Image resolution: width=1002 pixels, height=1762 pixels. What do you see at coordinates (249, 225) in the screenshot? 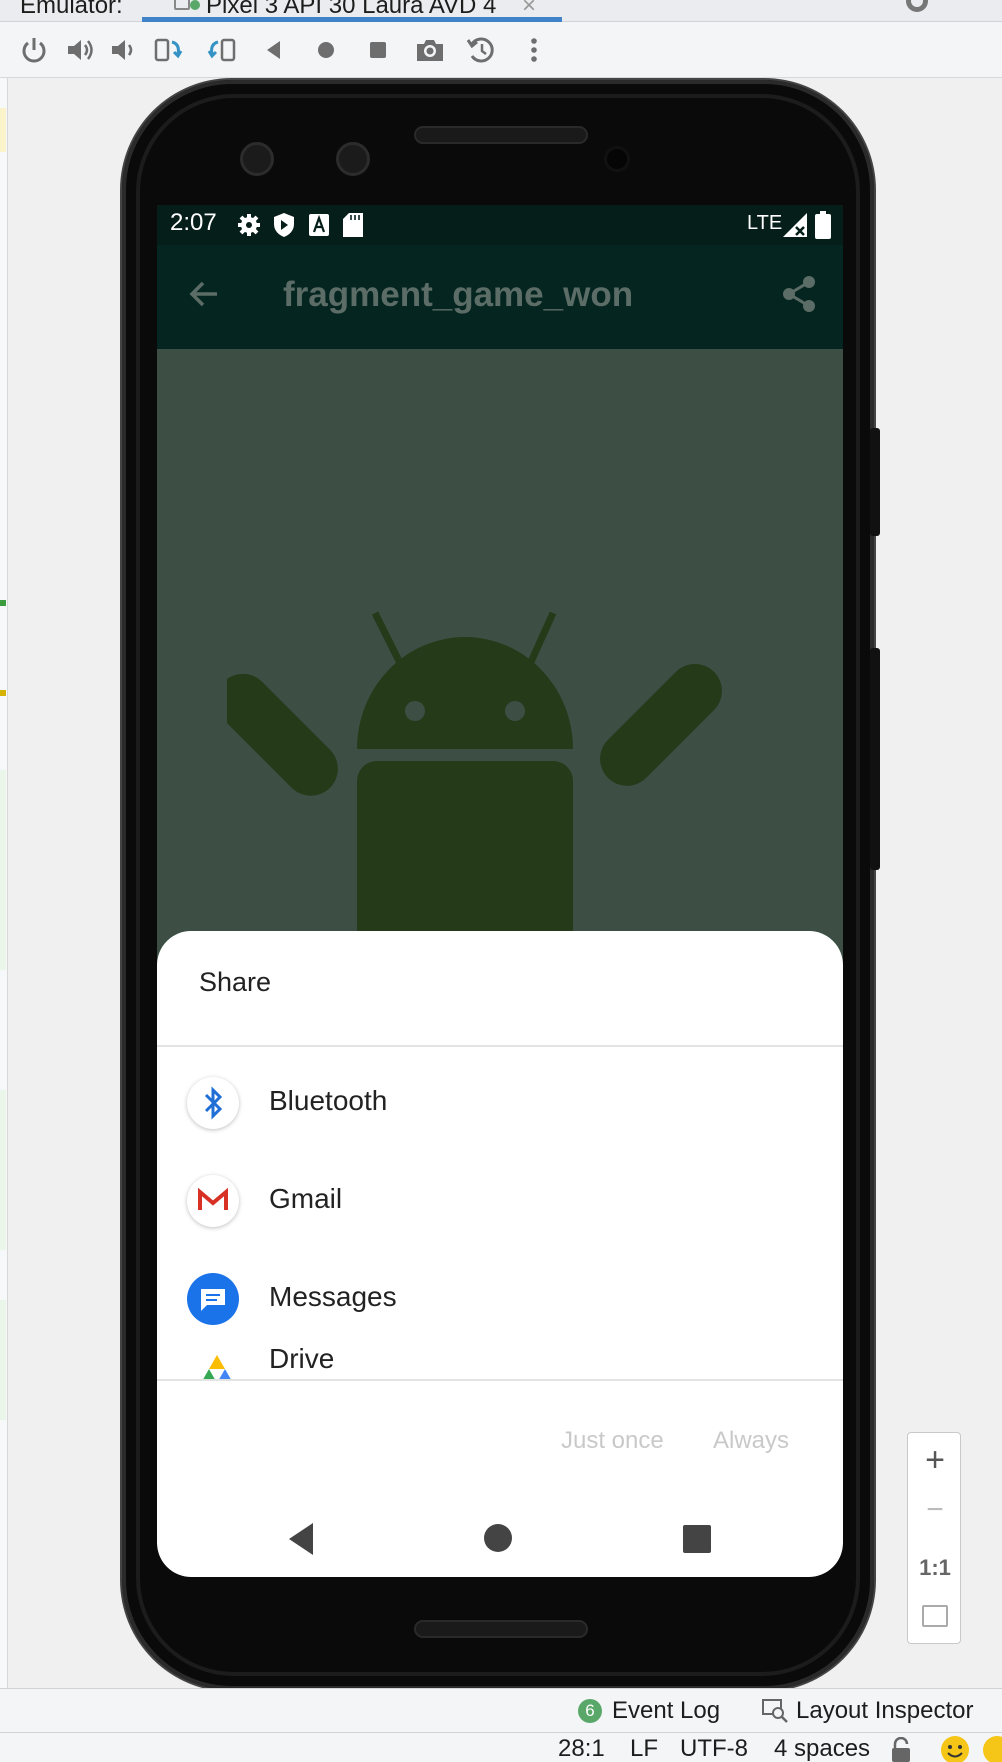
I see `settings-icon` at bounding box center [249, 225].